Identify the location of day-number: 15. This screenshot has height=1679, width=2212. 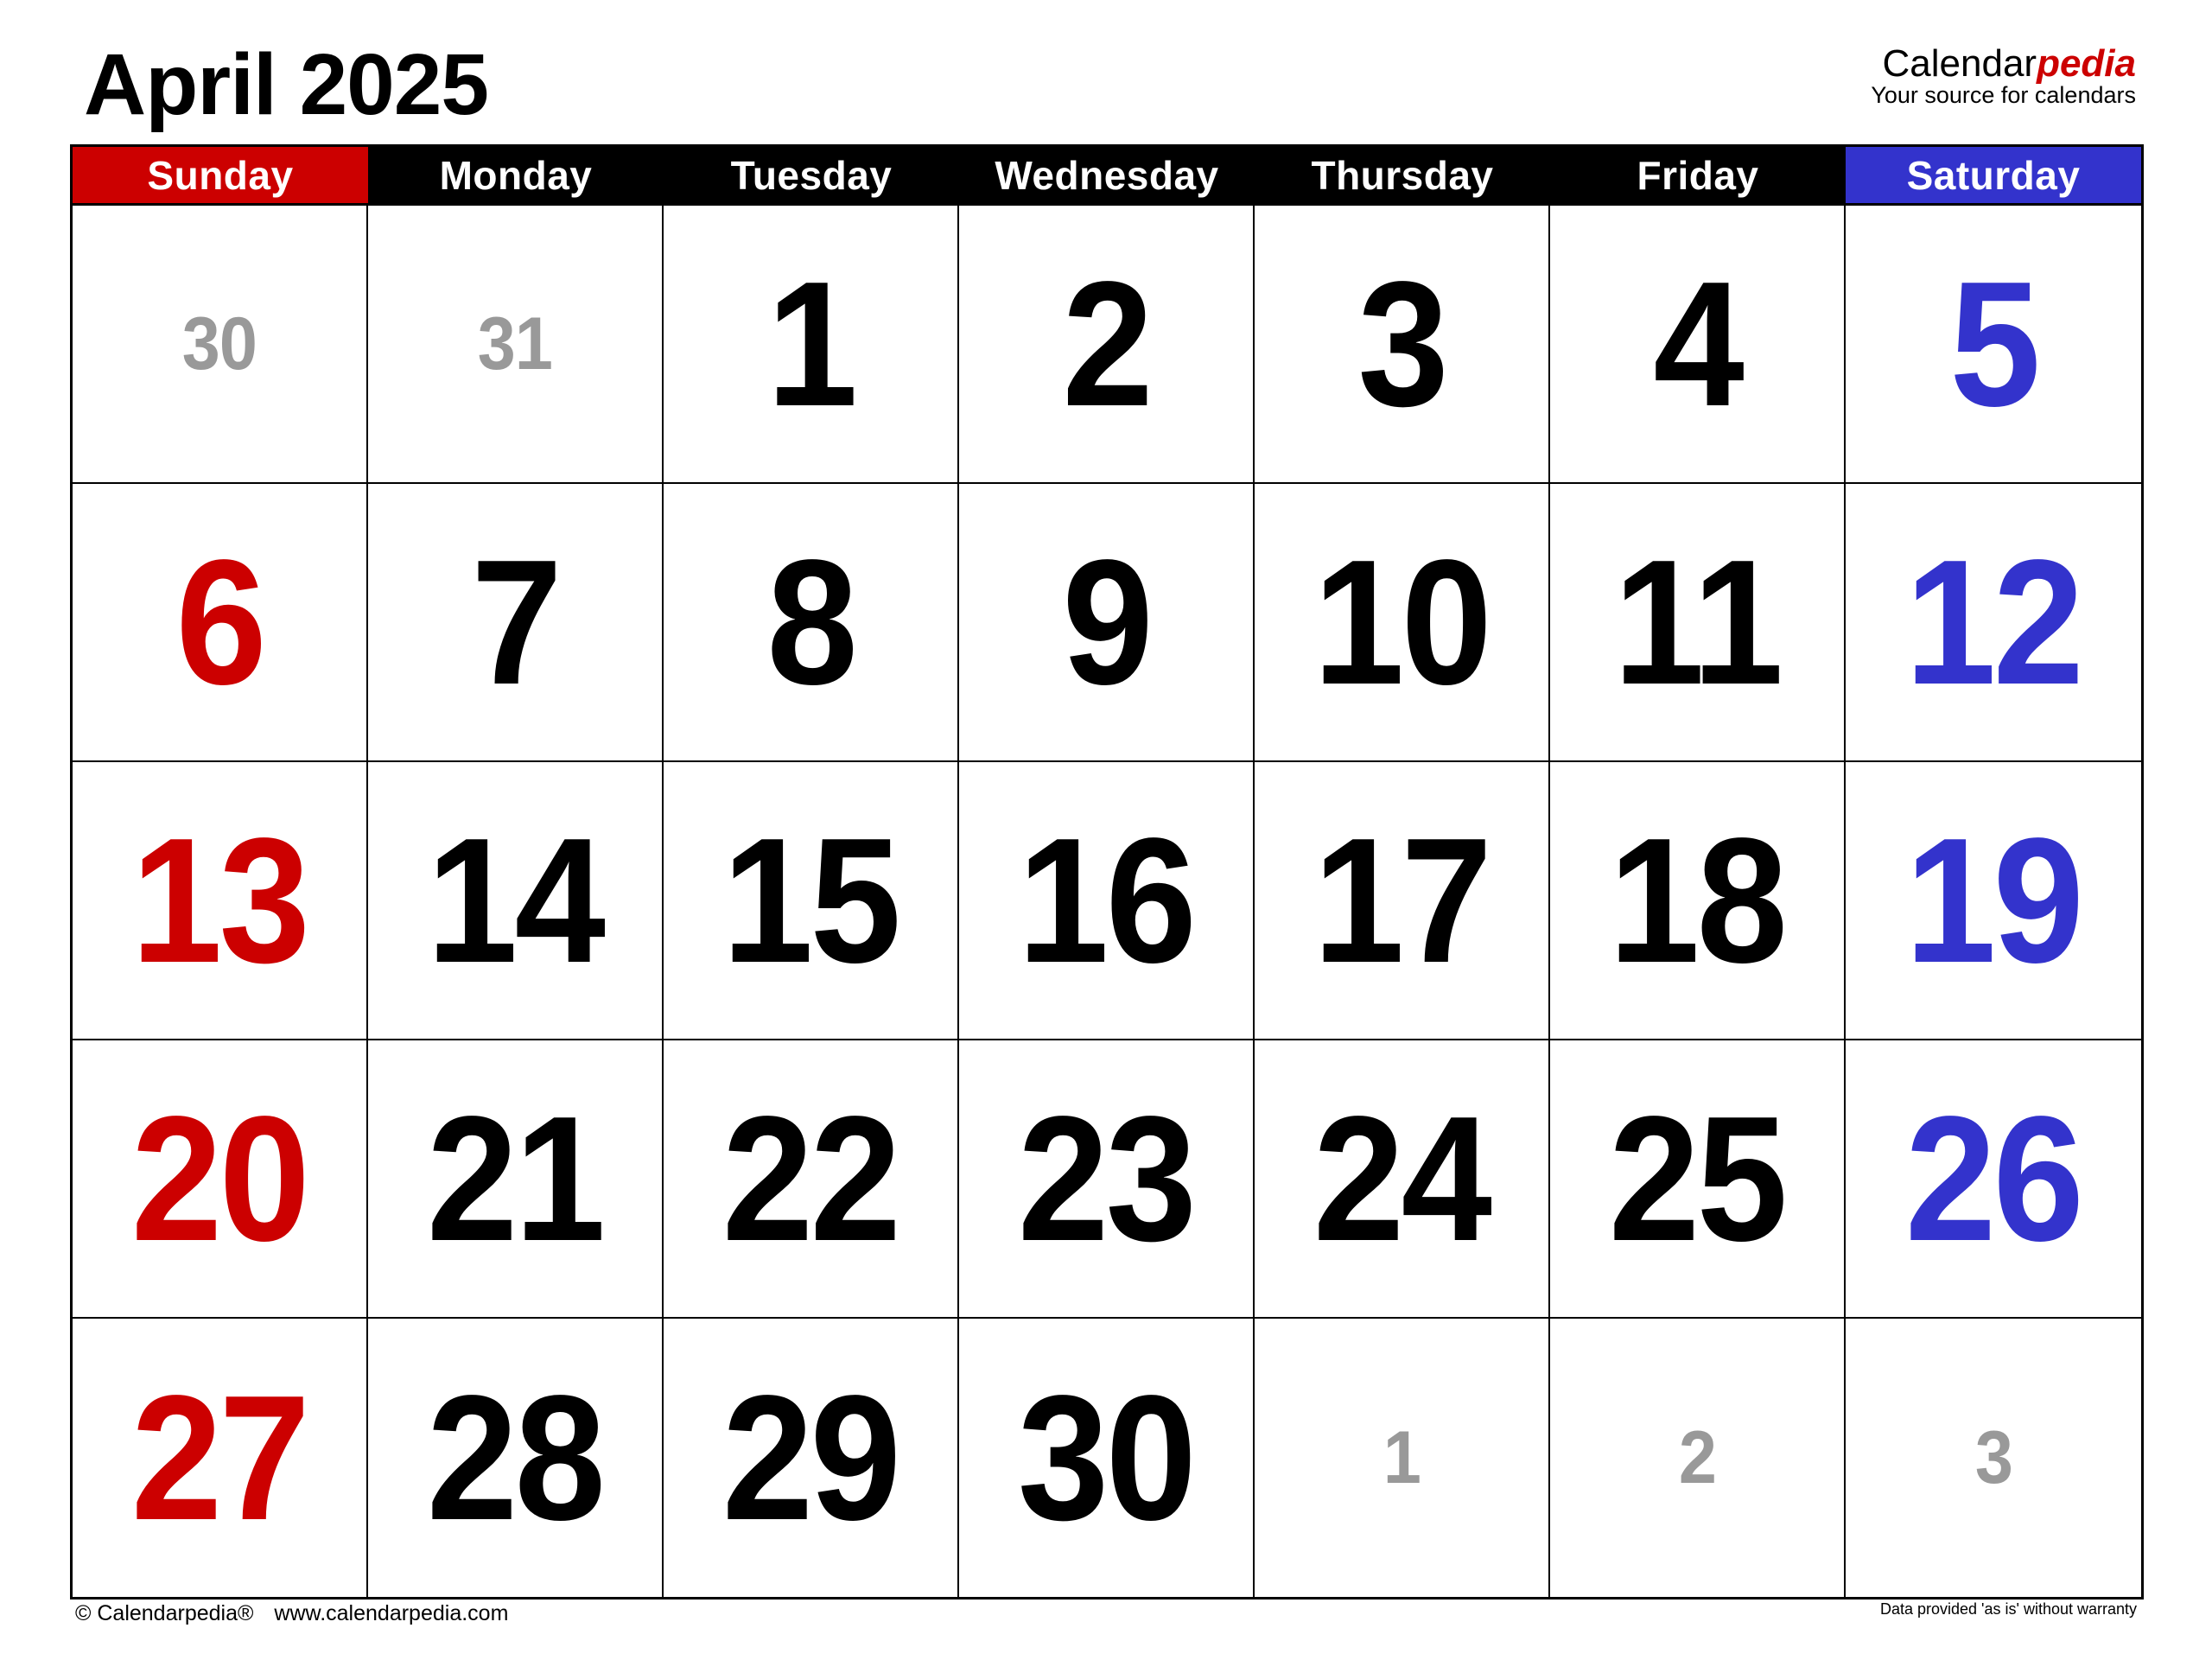
(811, 900).